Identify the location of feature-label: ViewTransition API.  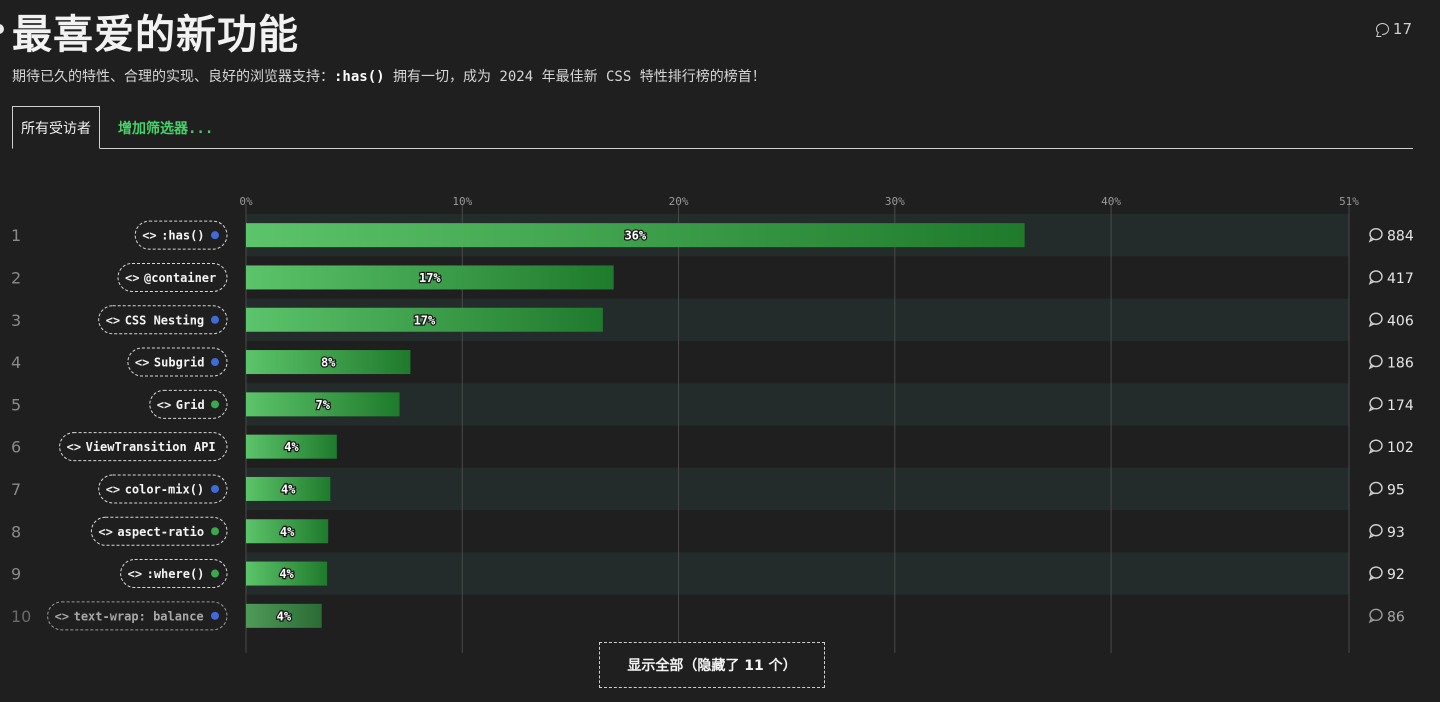
(151, 447).